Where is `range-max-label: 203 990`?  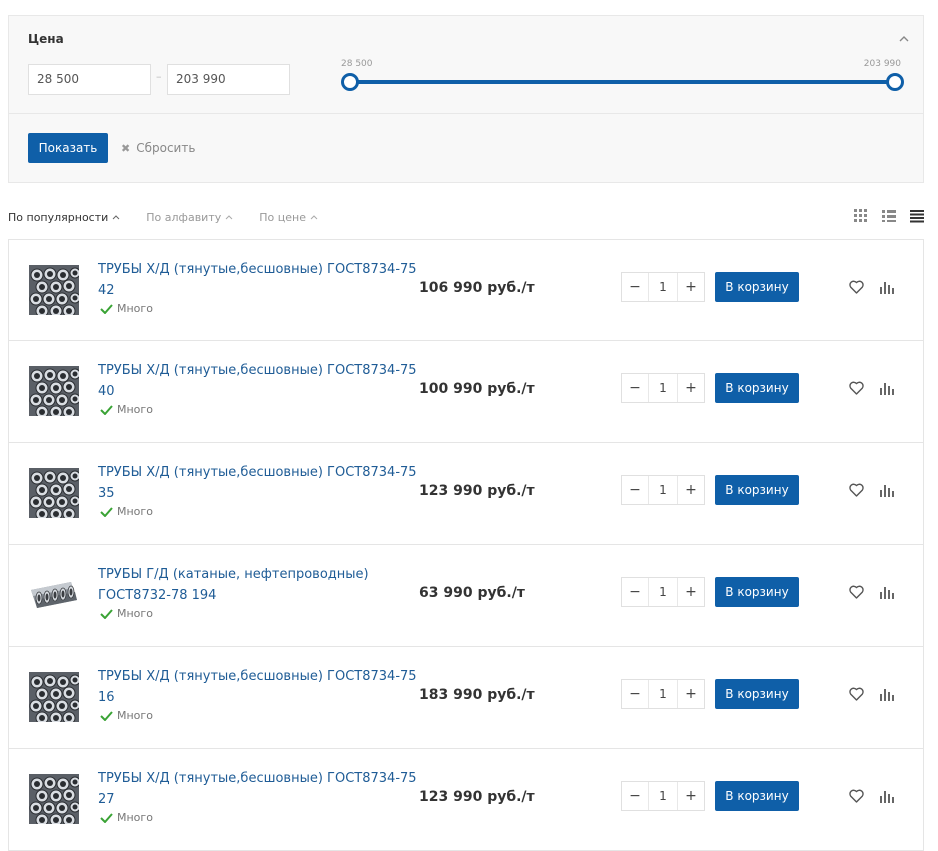
range-max-label: 203 990 is located at coordinates (882, 64).